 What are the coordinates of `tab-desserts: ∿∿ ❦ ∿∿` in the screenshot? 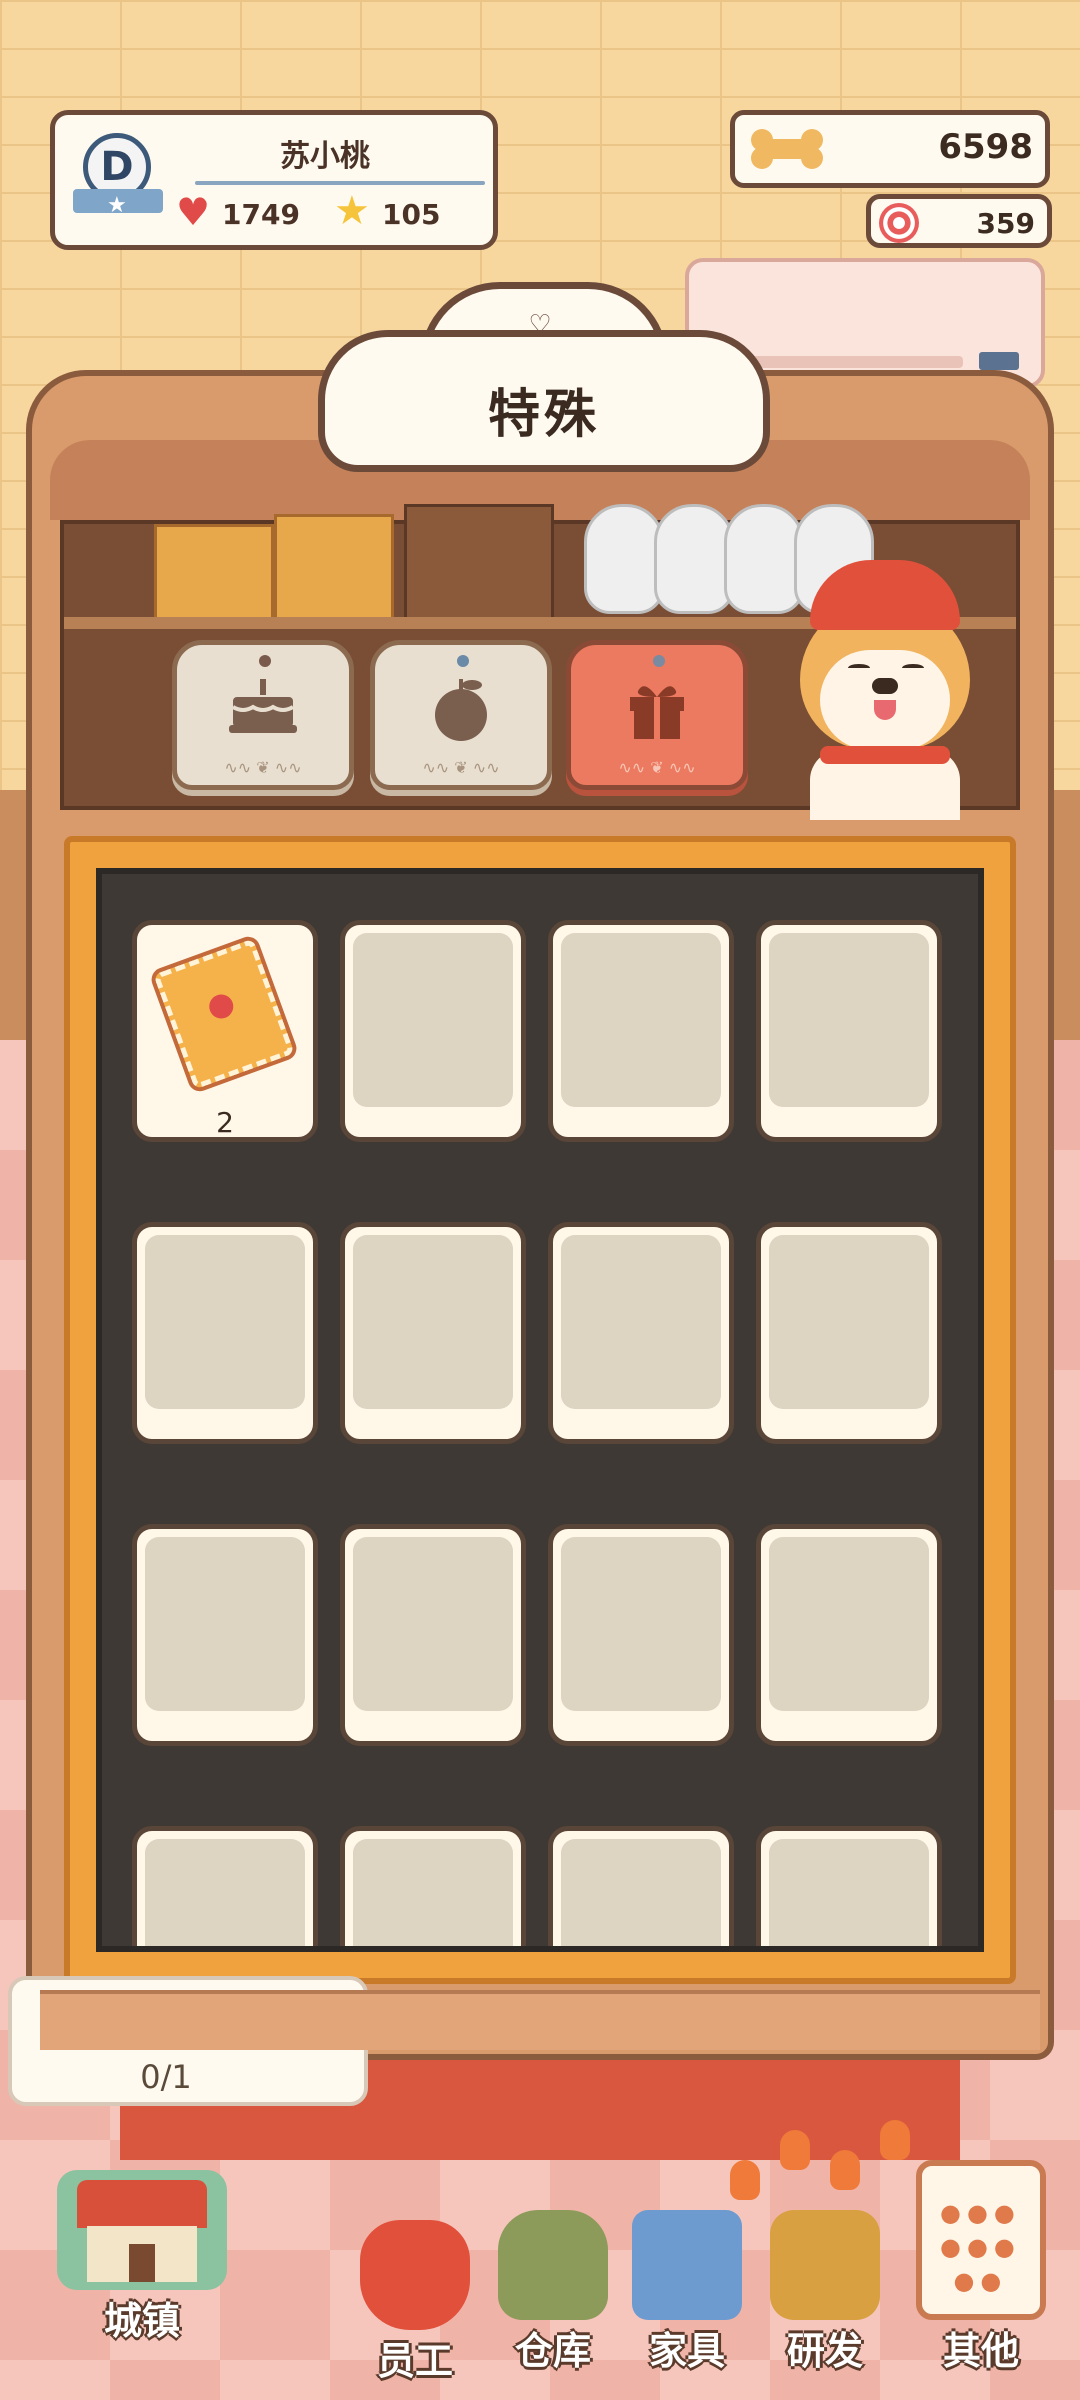 It's located at (263, 715).